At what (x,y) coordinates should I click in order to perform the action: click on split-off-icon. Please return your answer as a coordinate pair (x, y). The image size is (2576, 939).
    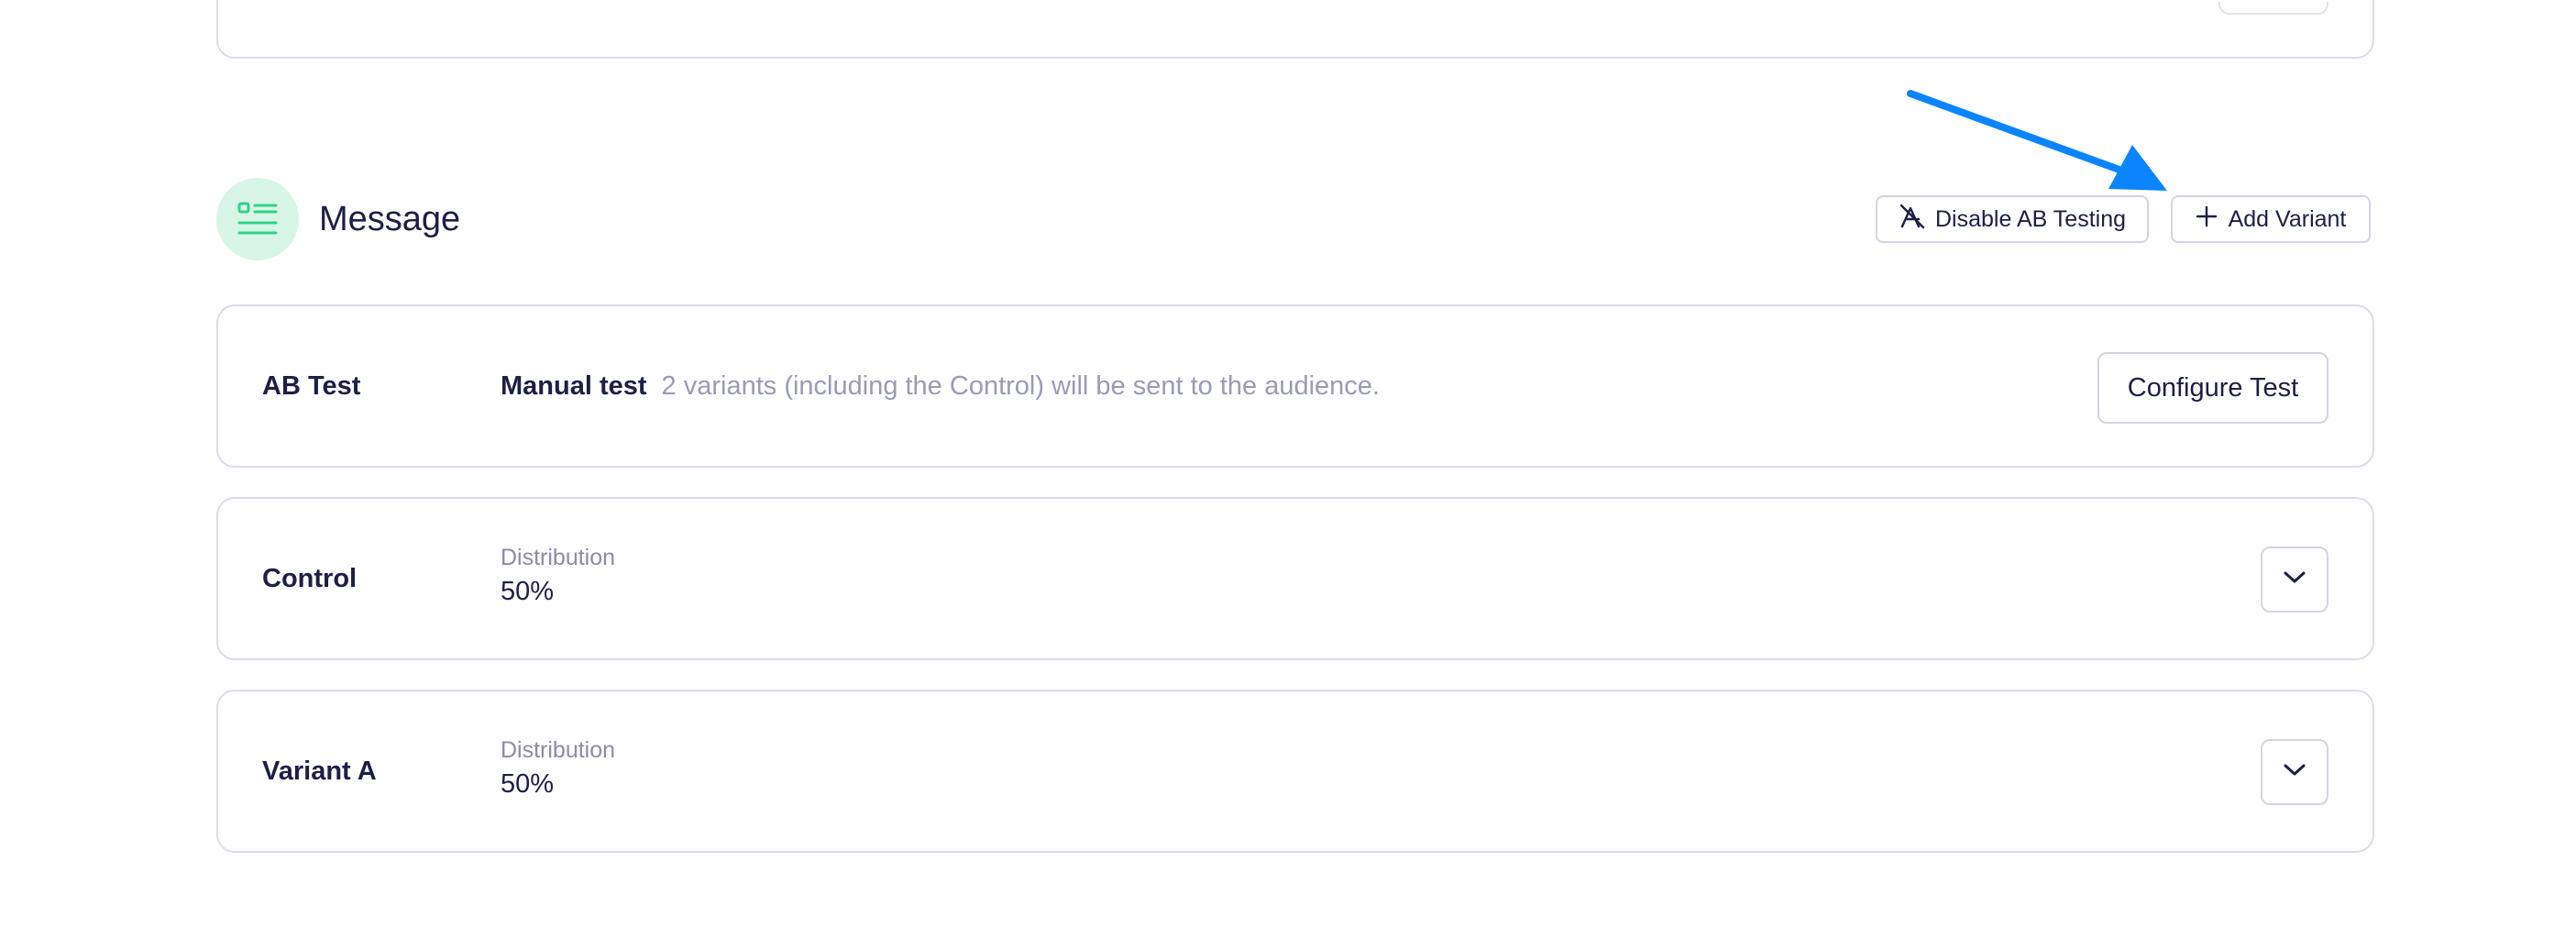
    Looking at the image, I should click on (1912, 220).